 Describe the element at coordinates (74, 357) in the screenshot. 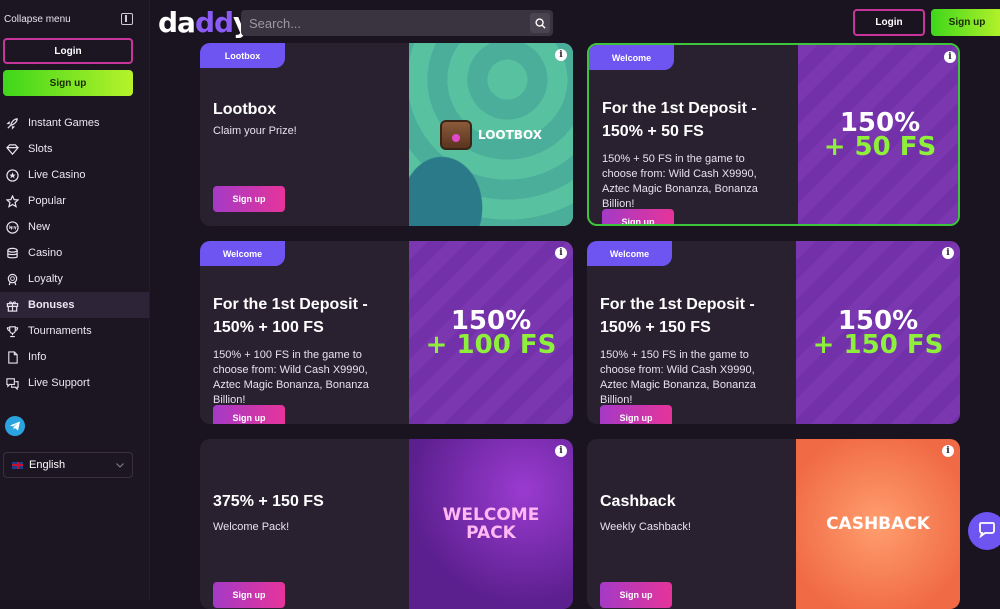

I see `sidebar-item-info: Info` at that location.